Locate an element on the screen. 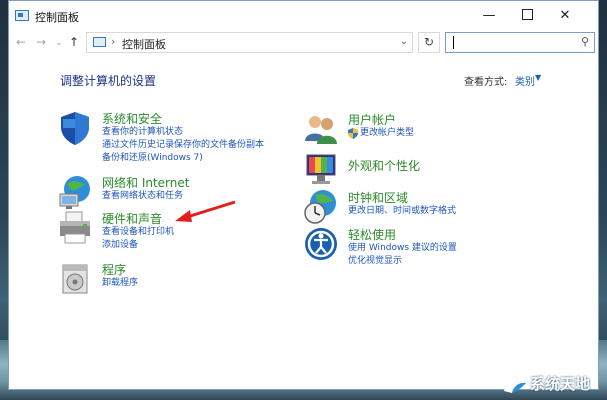 Image resolution: width=607 pixels, height=400 pixels. watermark-text: 系统天地 is located at coordinates (560, 384).